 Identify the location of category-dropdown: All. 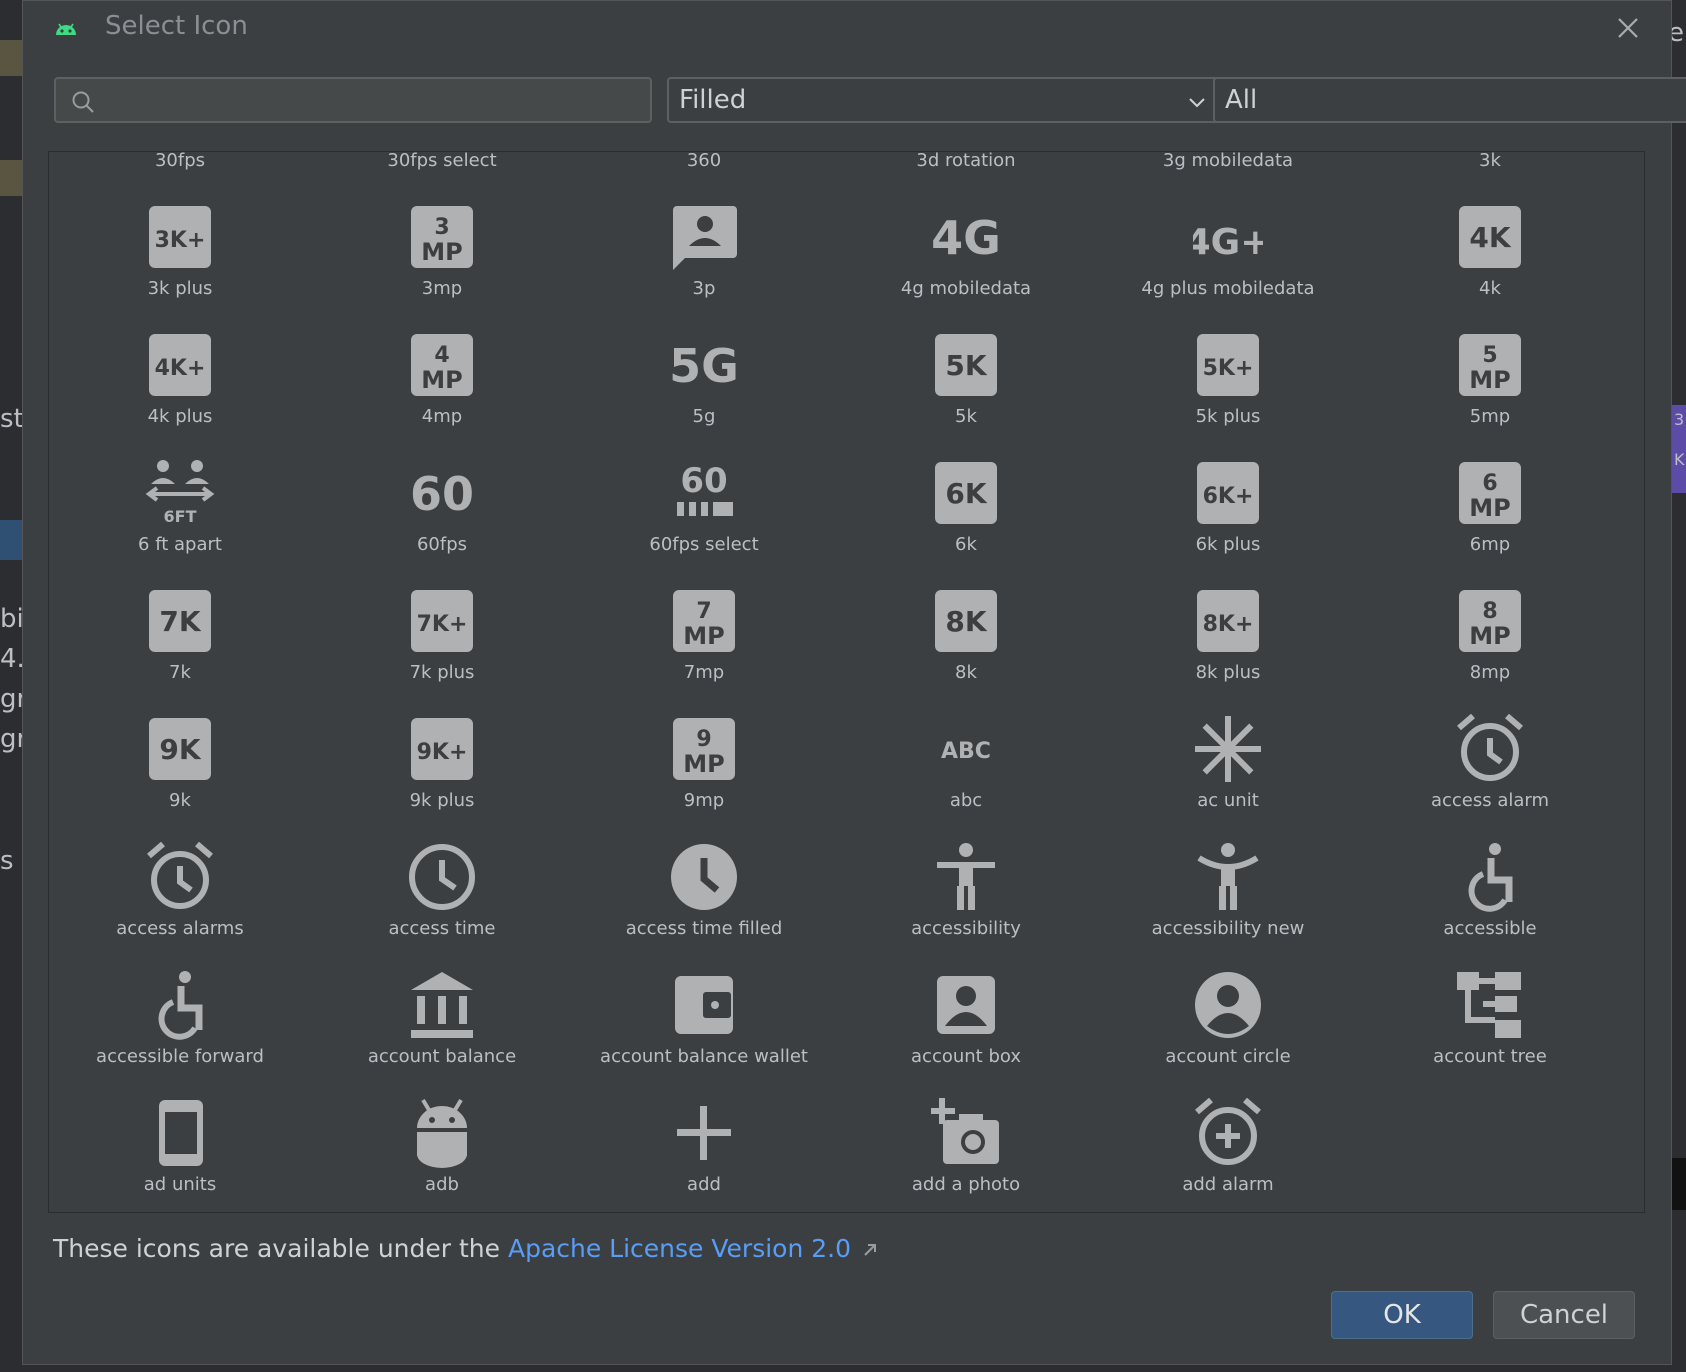
(1449, 100).